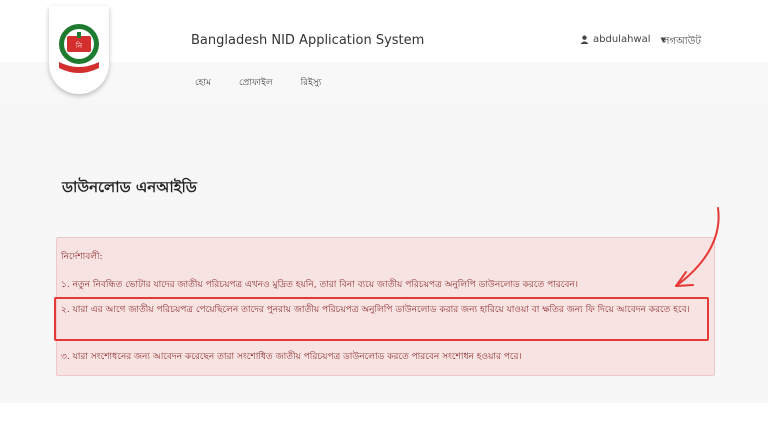  What do you see at coordinates (681, 42) in the screenshot?
I see `logout-link: লগআউট` at bounding box center [681, 42].